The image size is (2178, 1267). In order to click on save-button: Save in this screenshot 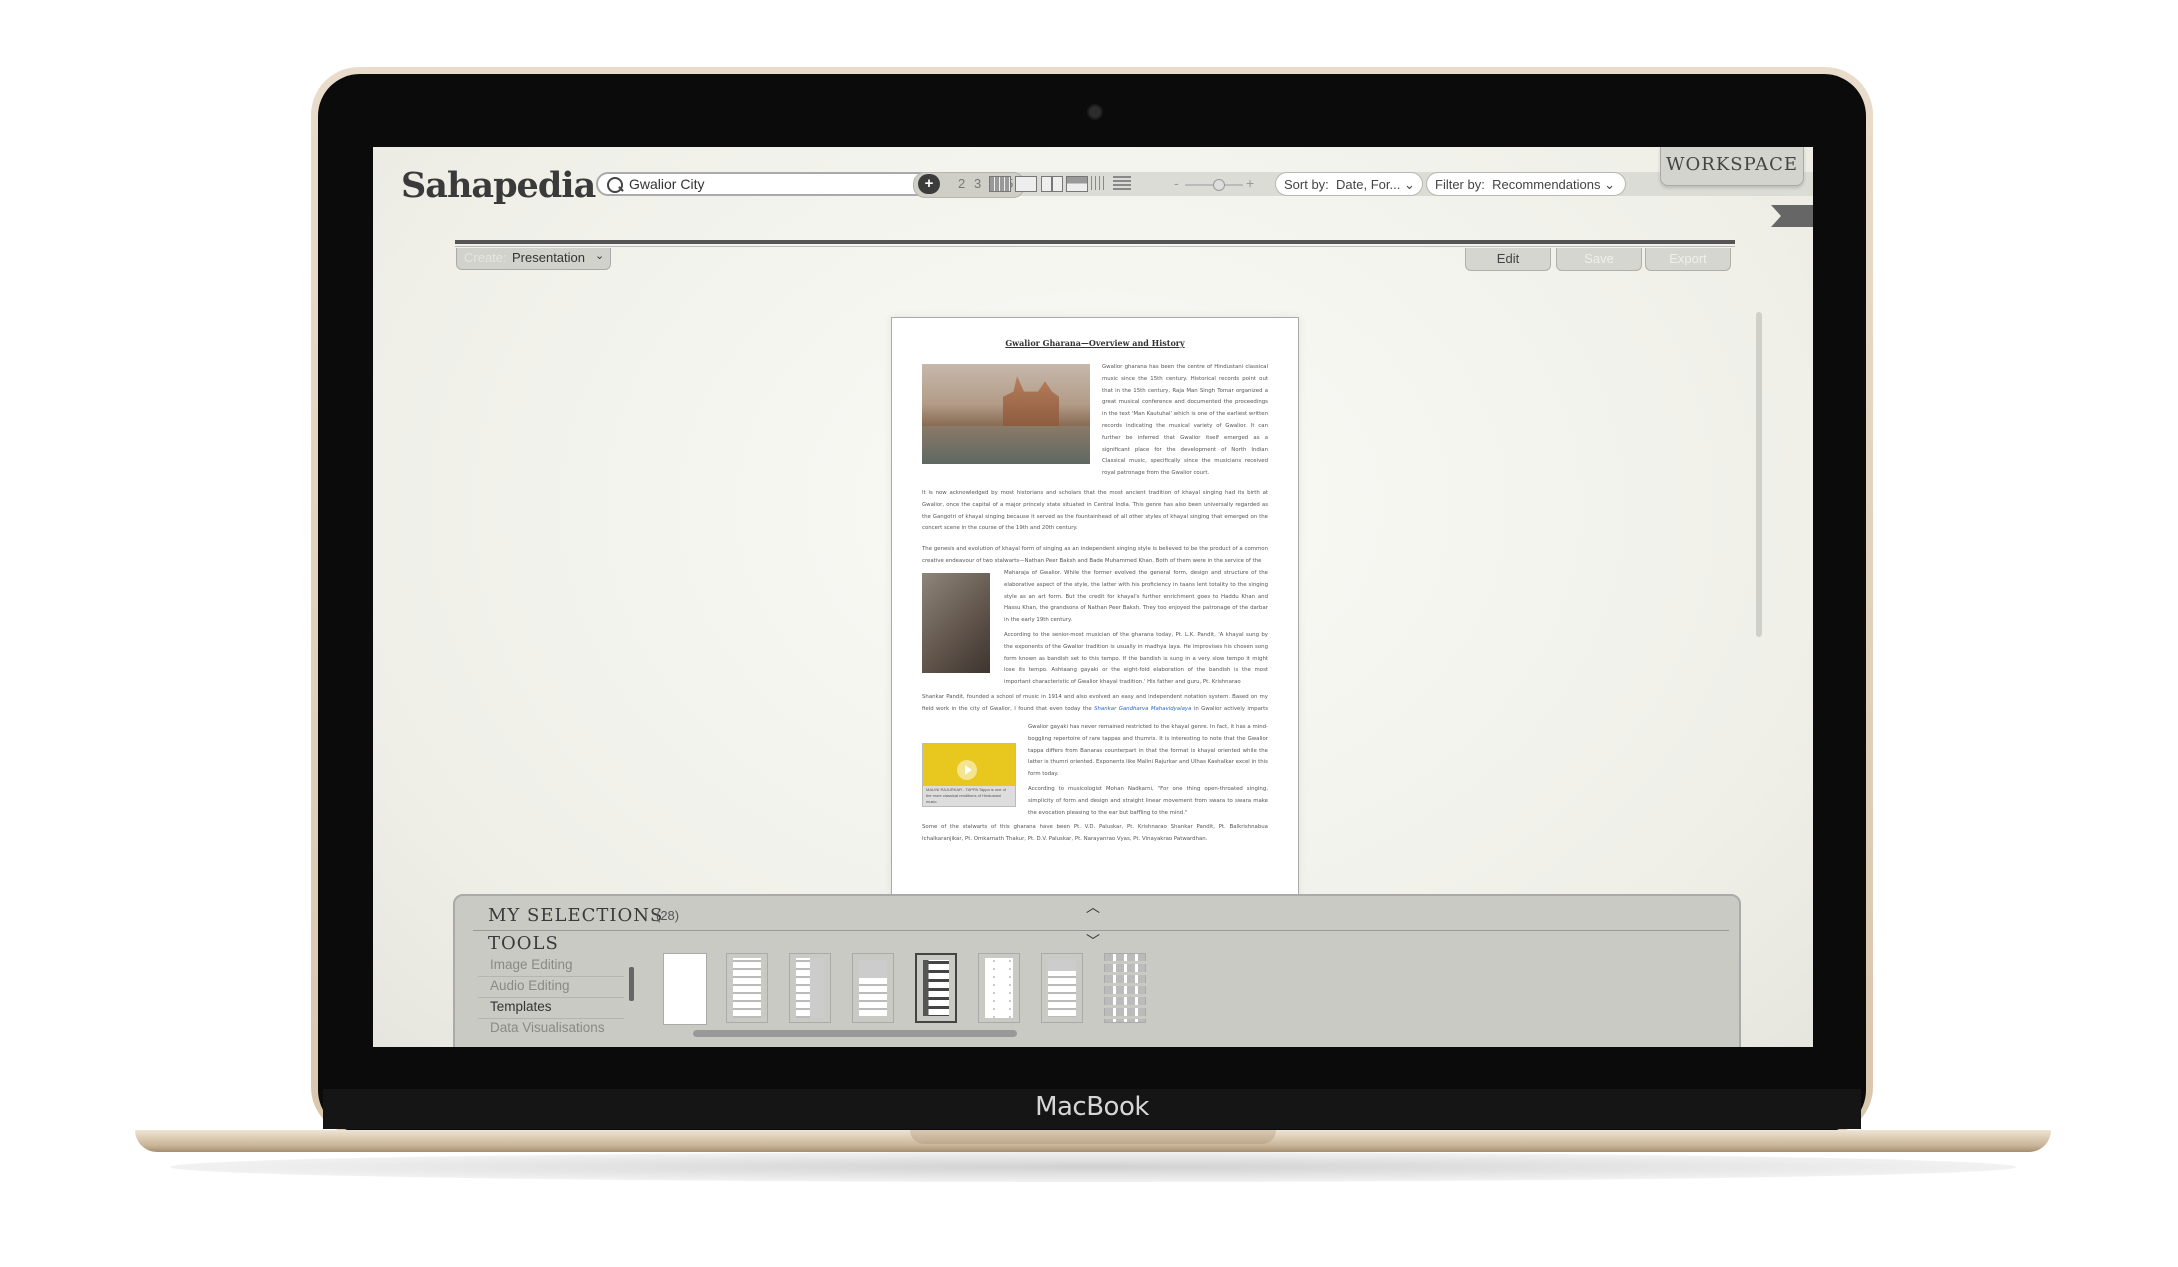, I will do `click(1599, 259)`.